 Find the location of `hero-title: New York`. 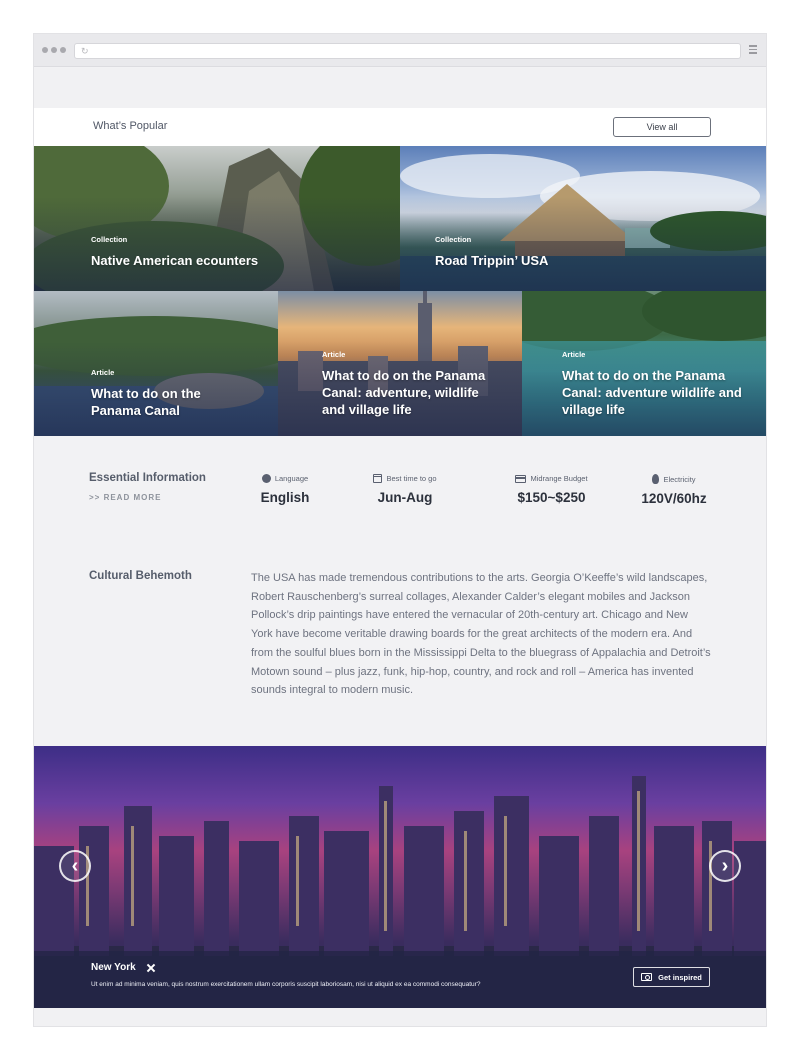

hero-title: New York is located at coordinates (113, 967).